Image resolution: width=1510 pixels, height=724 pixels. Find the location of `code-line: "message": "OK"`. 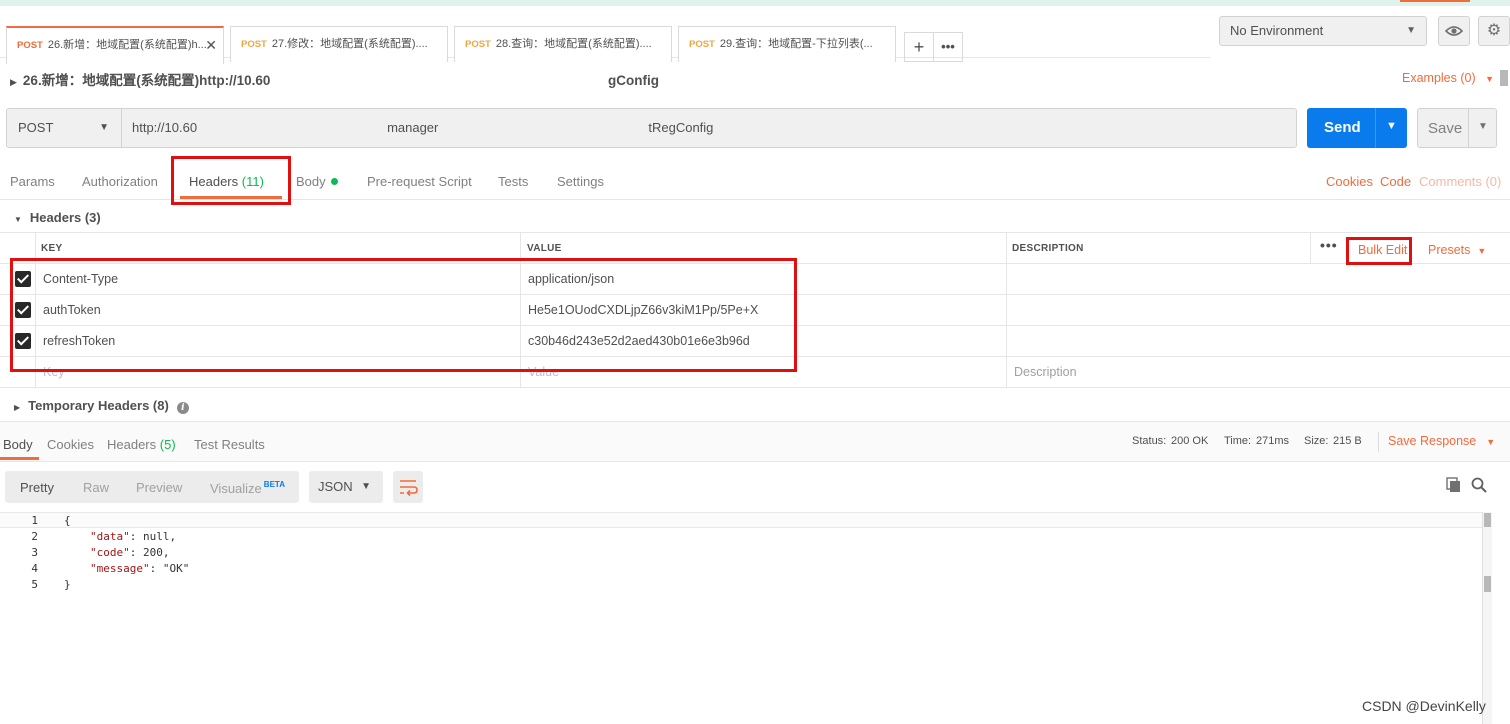

code-line: "message": "OK" is located at coordinates (139, 568).